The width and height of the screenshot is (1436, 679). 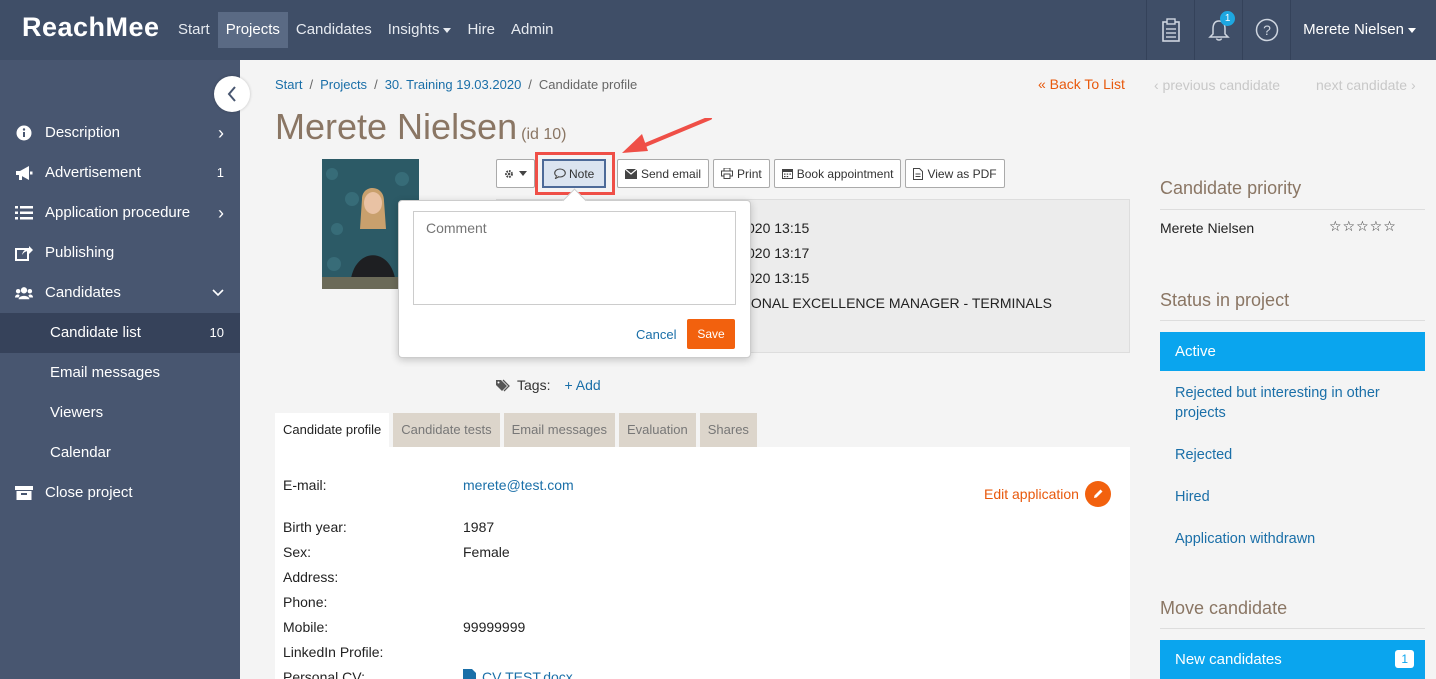 What do you see at coordinates (671, 173) in the screenshot?
I see `send-email-label: Send email` at bounding box center [671, 173].